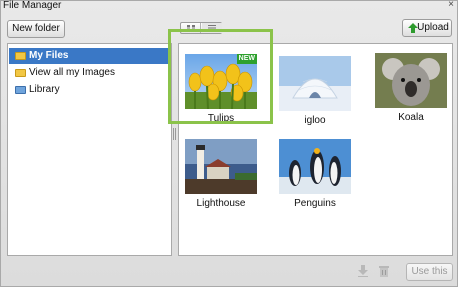 Image resolution: width=458 pixels, height=287 pixels. I want to click on file-tile-lighthouse: Lighthouse, so click(221, 174).